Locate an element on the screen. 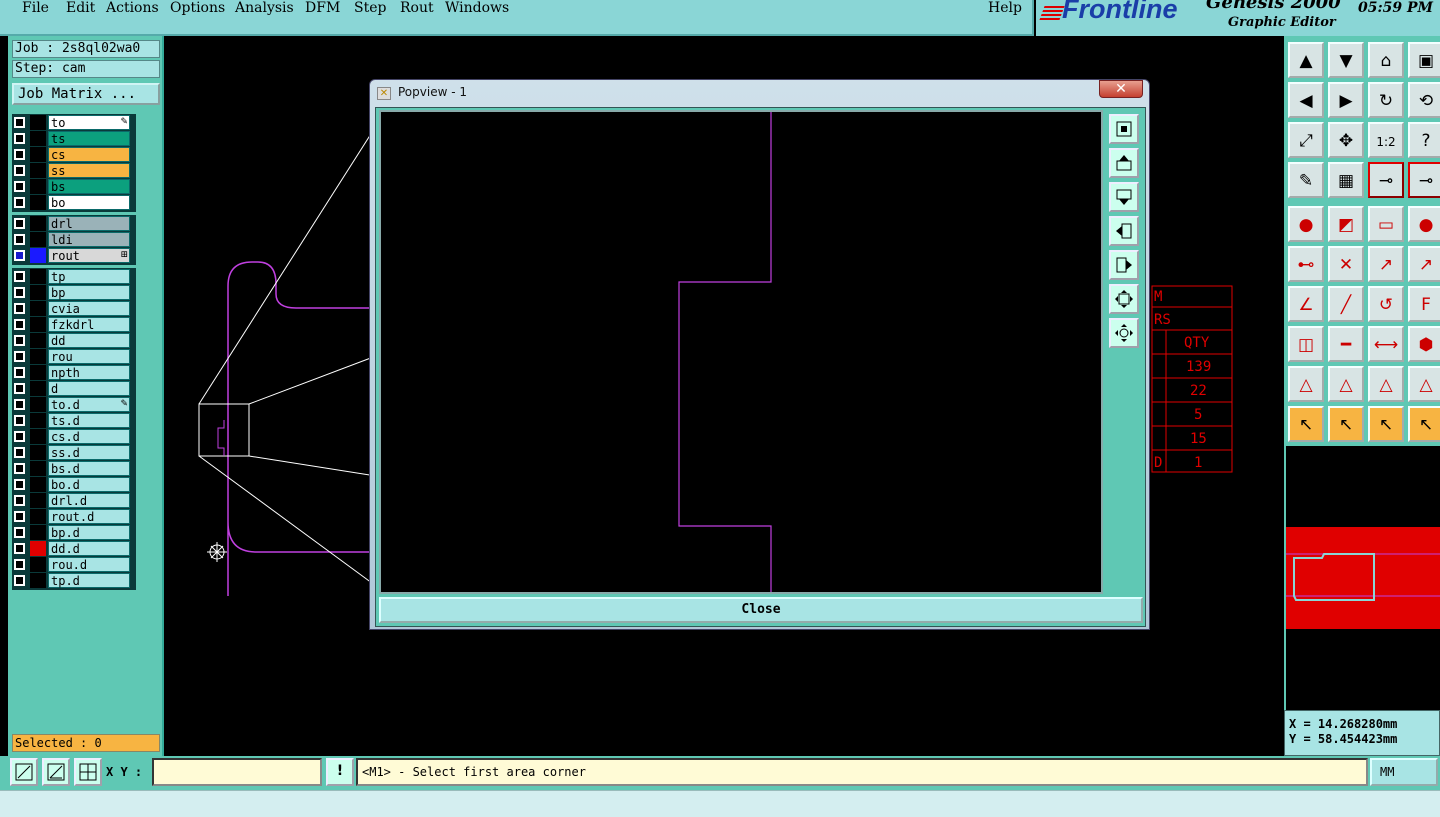  pan-right-button is located at coordinates (1124, 265).